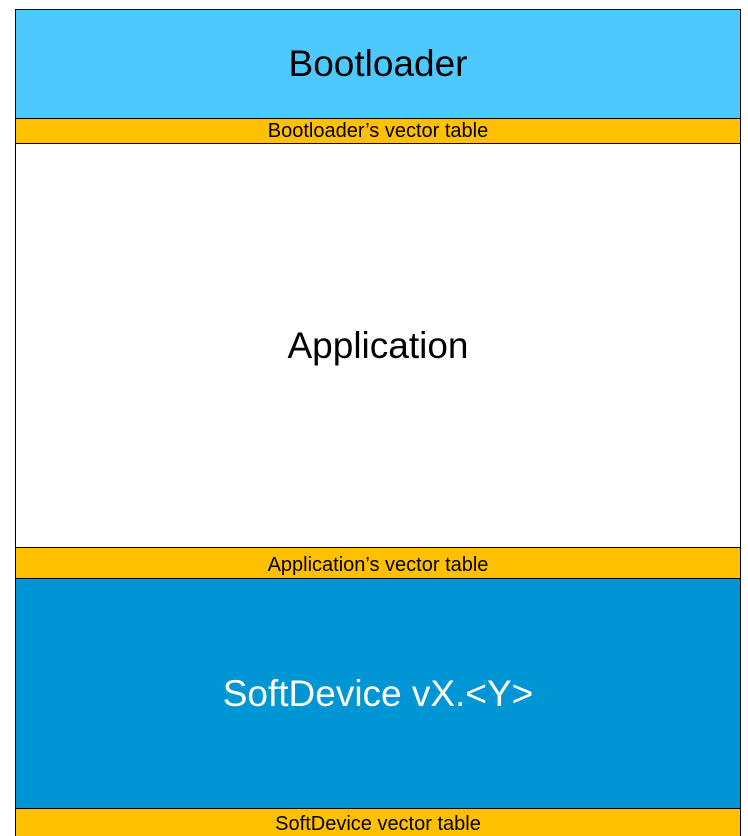 This screenshot has width=748, height=836. I want to click on application-label: Application, so click(378, 345).